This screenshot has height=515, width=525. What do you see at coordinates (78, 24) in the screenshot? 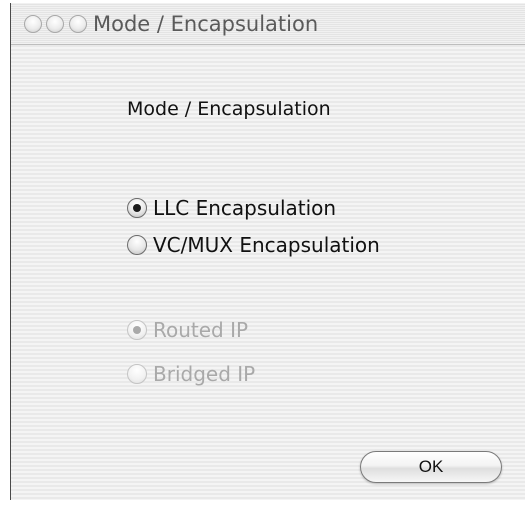
I see `zoom-icon` at bounding box center [78, 24].